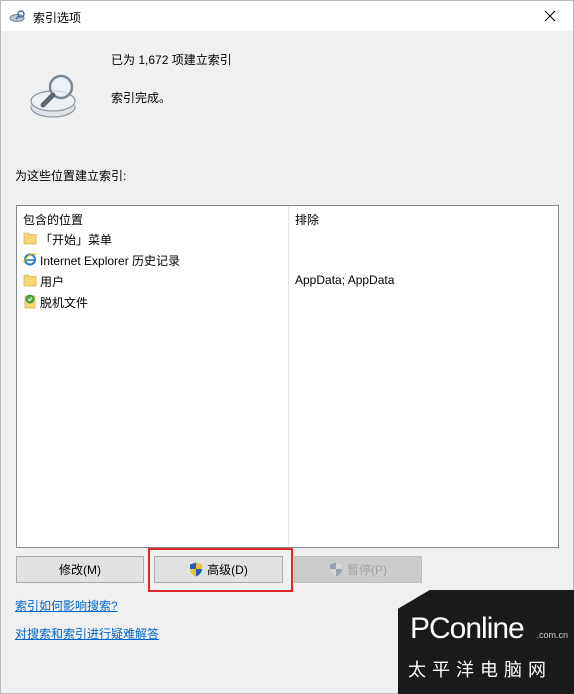  What do you see at coordinates (53, 219) in the screenshot?
I see `column-header-included: 包含的位置` at bounding box center [53, 219].